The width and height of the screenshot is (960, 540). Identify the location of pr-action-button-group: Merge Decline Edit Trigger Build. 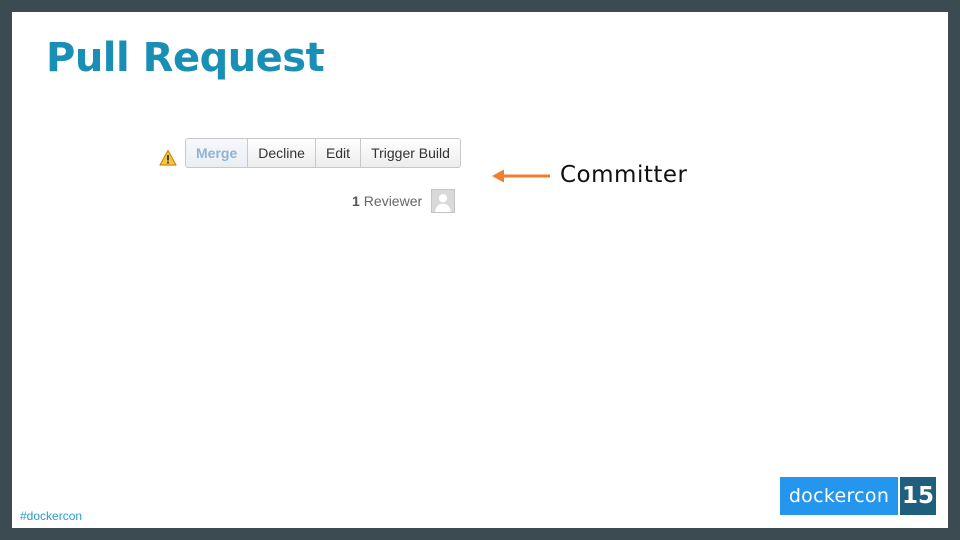
(323, 153).